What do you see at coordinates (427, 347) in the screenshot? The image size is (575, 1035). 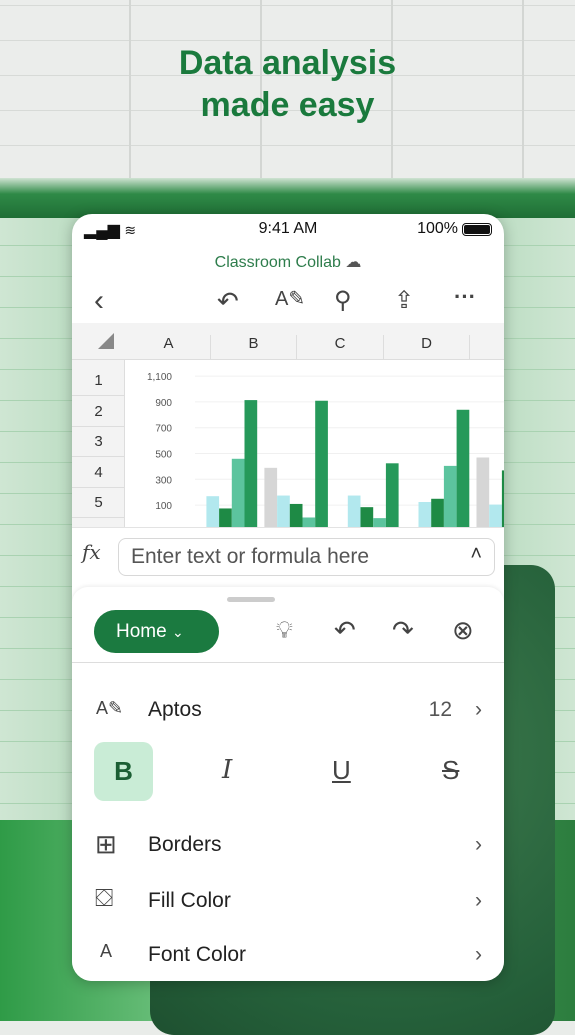 I see `column-d: D` at bounding box center [427, 347].